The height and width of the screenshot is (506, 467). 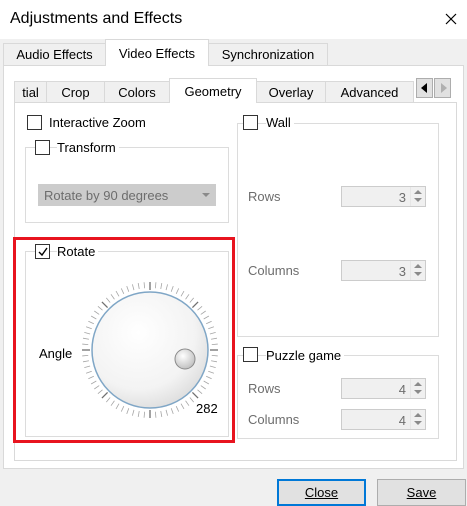 I want to click on interactive-zoom-label: Interactive Zoom, so click(x=97, y=122).